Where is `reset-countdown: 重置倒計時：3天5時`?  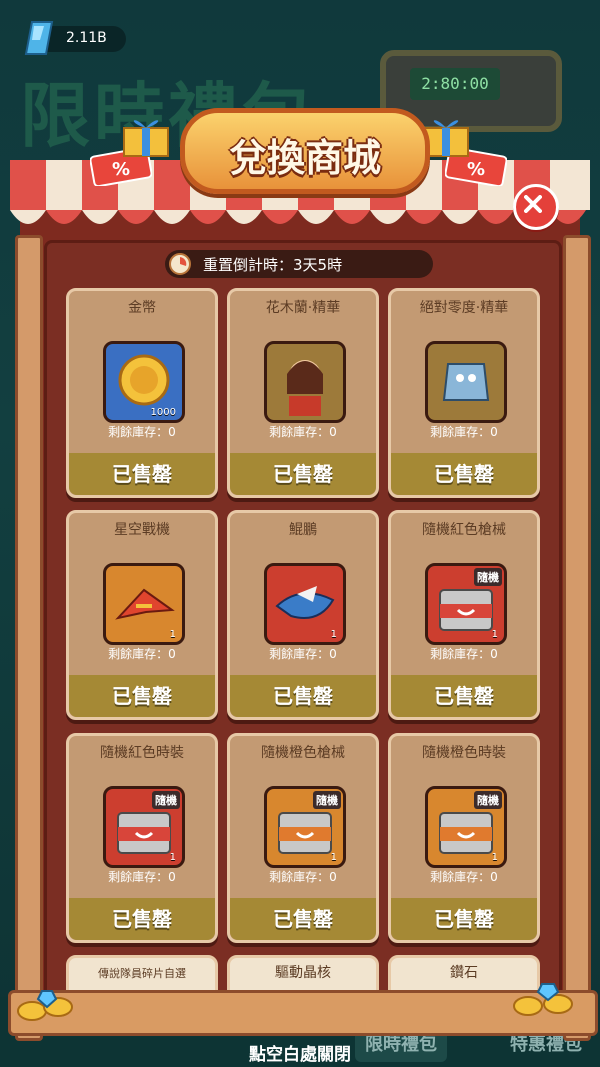 reset-countdown: 重置倒計時：3天5時 is located at coordinates (299, 264).